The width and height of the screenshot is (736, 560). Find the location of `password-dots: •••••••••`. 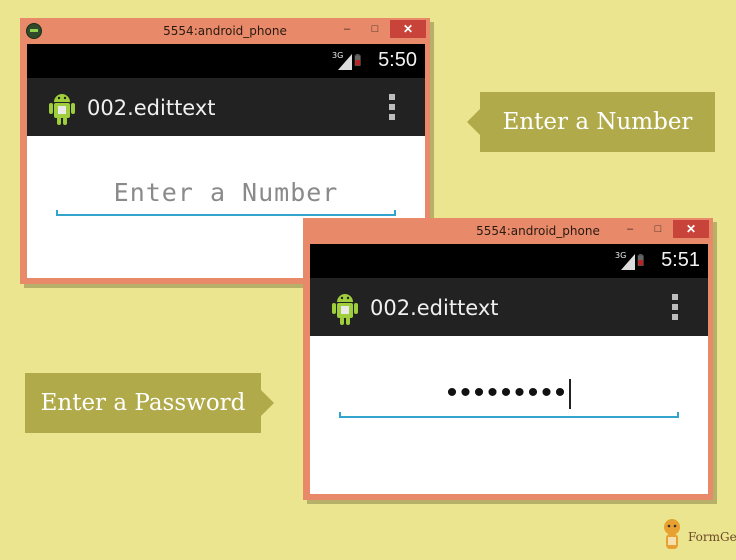

password-dots: ••••••••• is located at coordinates (507, 392).